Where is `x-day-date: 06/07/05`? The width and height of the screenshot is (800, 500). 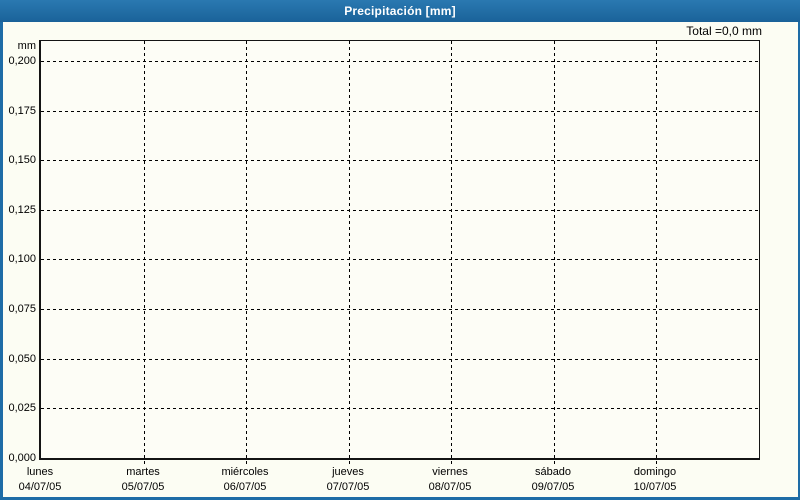
x-day-date: 06/07/05 is located at coordinates (245, 487).